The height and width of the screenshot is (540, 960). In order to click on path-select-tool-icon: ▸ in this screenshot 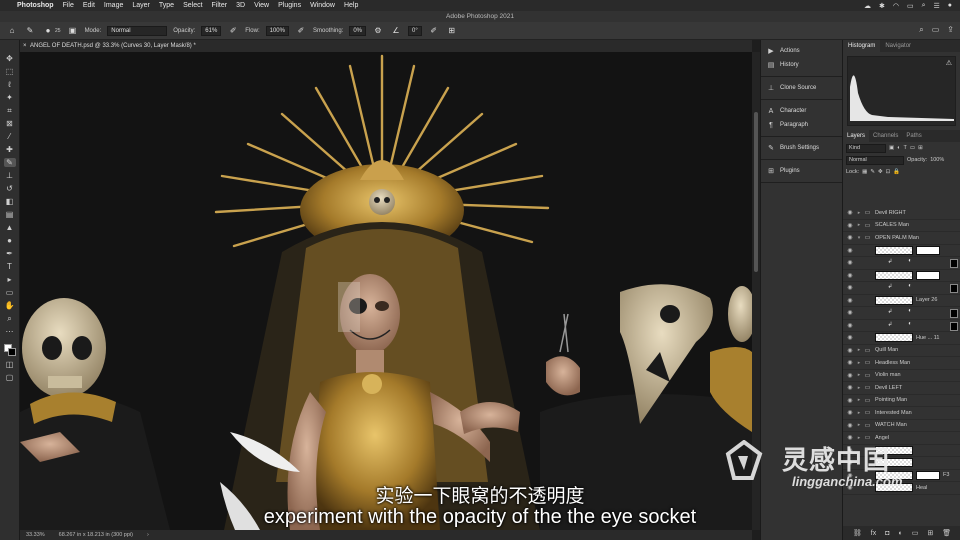, I will do `click(10, 279)`.